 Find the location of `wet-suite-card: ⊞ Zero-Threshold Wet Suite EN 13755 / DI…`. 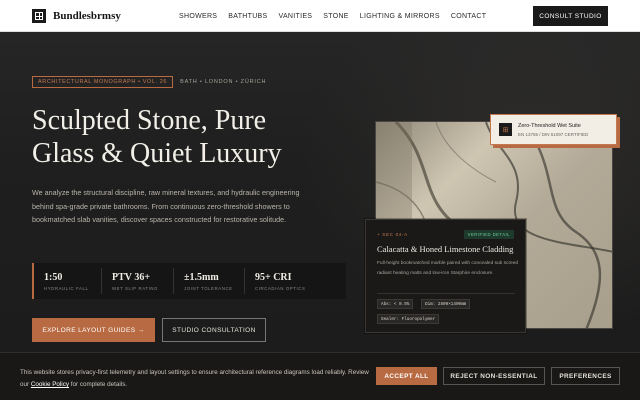

wet-suite-card: ⊞ Zero-Threshold Wet Suite EN 13755 / DI… is located at coordinates (553, 129).